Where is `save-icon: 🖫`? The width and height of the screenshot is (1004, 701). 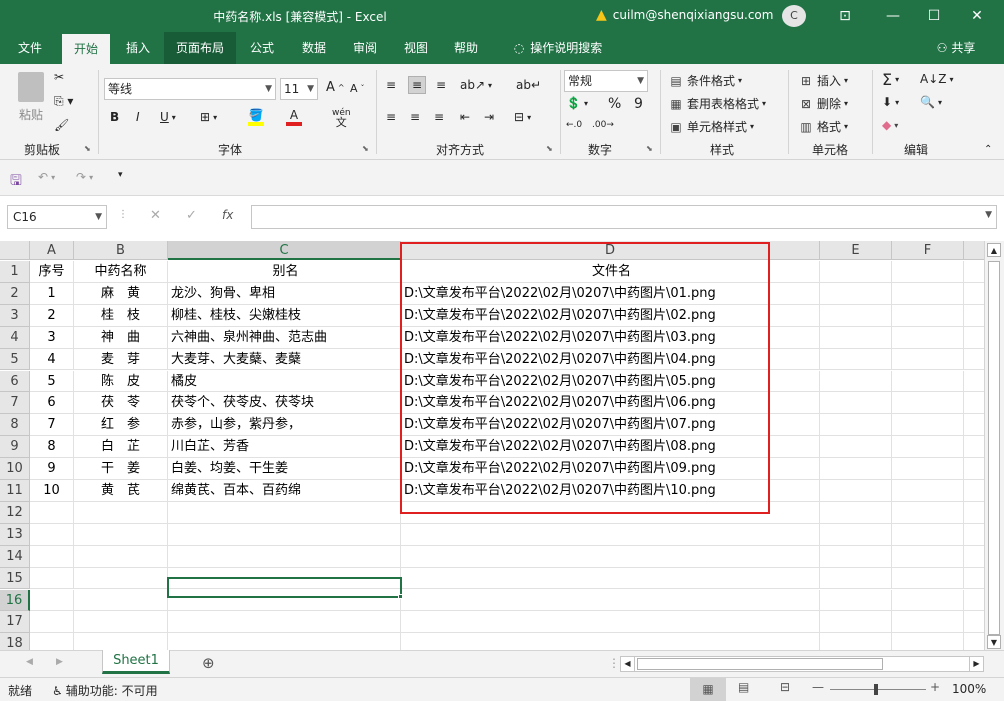 save-icon: 🖫 is located at coordinates (16, 182).